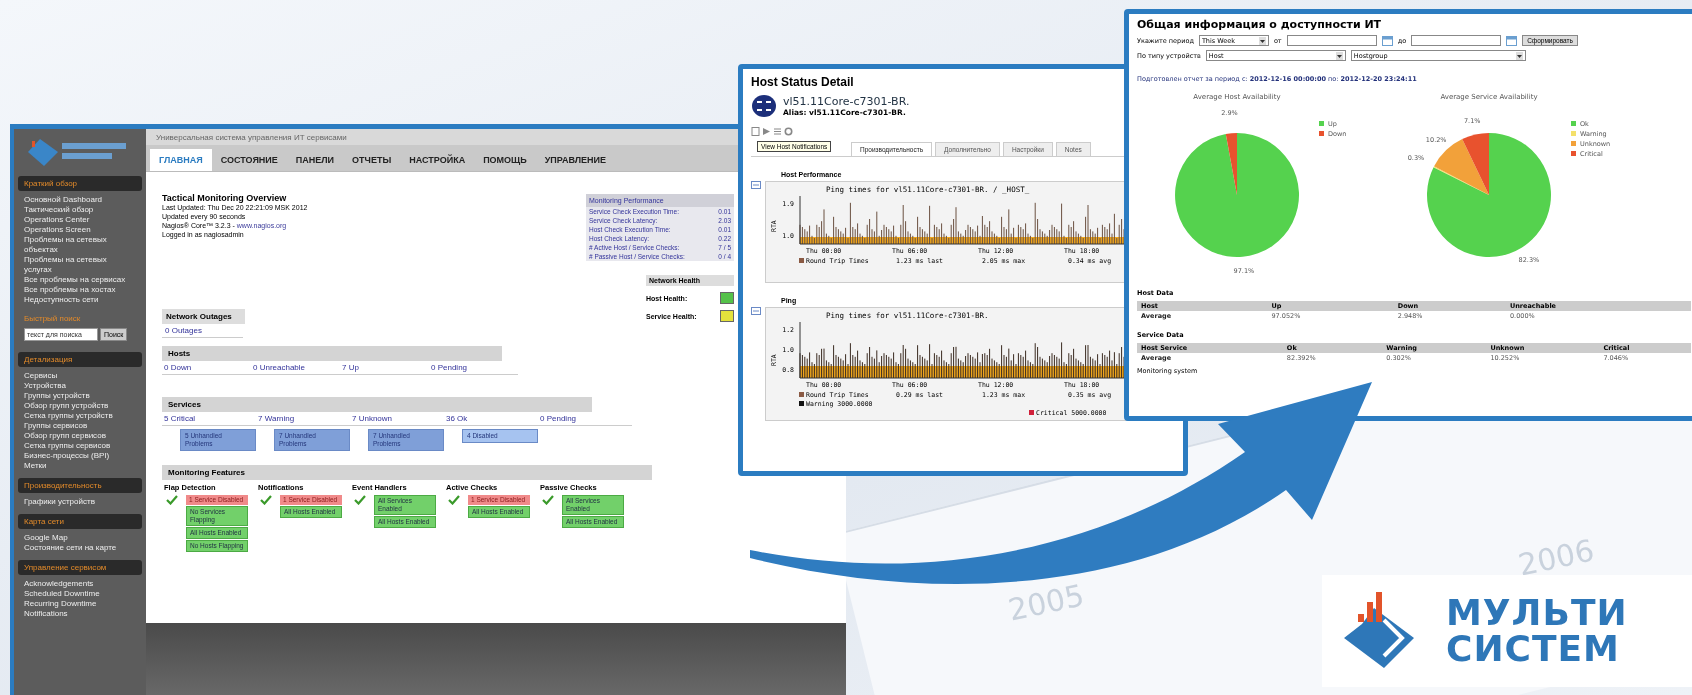 The height and width of the screenshot is (695, 1692). I want to click on sidebar-item: Operations Screen, so click(80, 230).